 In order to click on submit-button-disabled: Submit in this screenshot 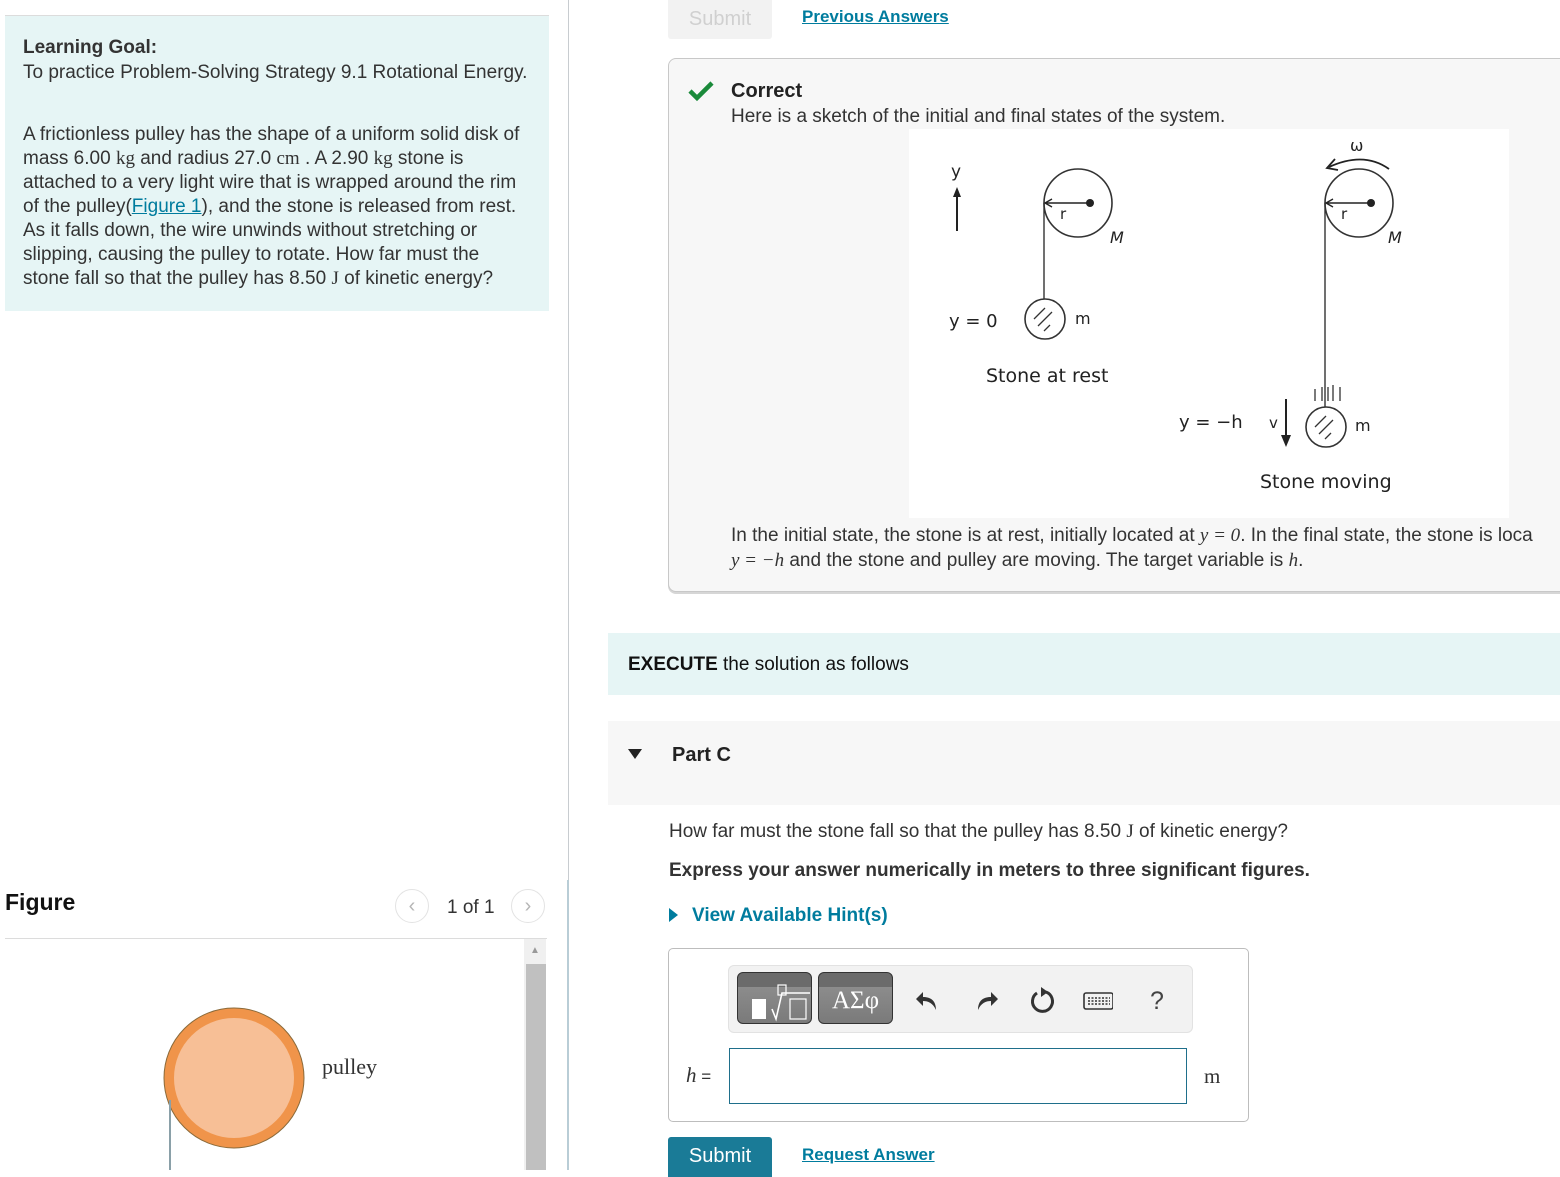, I will do `click(720, 19)`.